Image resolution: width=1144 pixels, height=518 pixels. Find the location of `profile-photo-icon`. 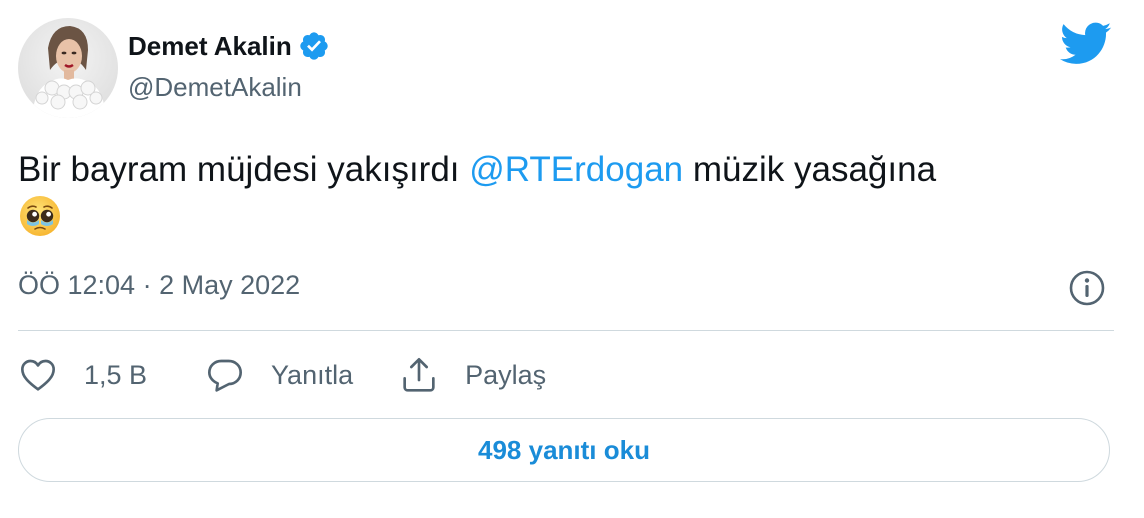

profile-photo-icon is located at coordinates (68, 68).